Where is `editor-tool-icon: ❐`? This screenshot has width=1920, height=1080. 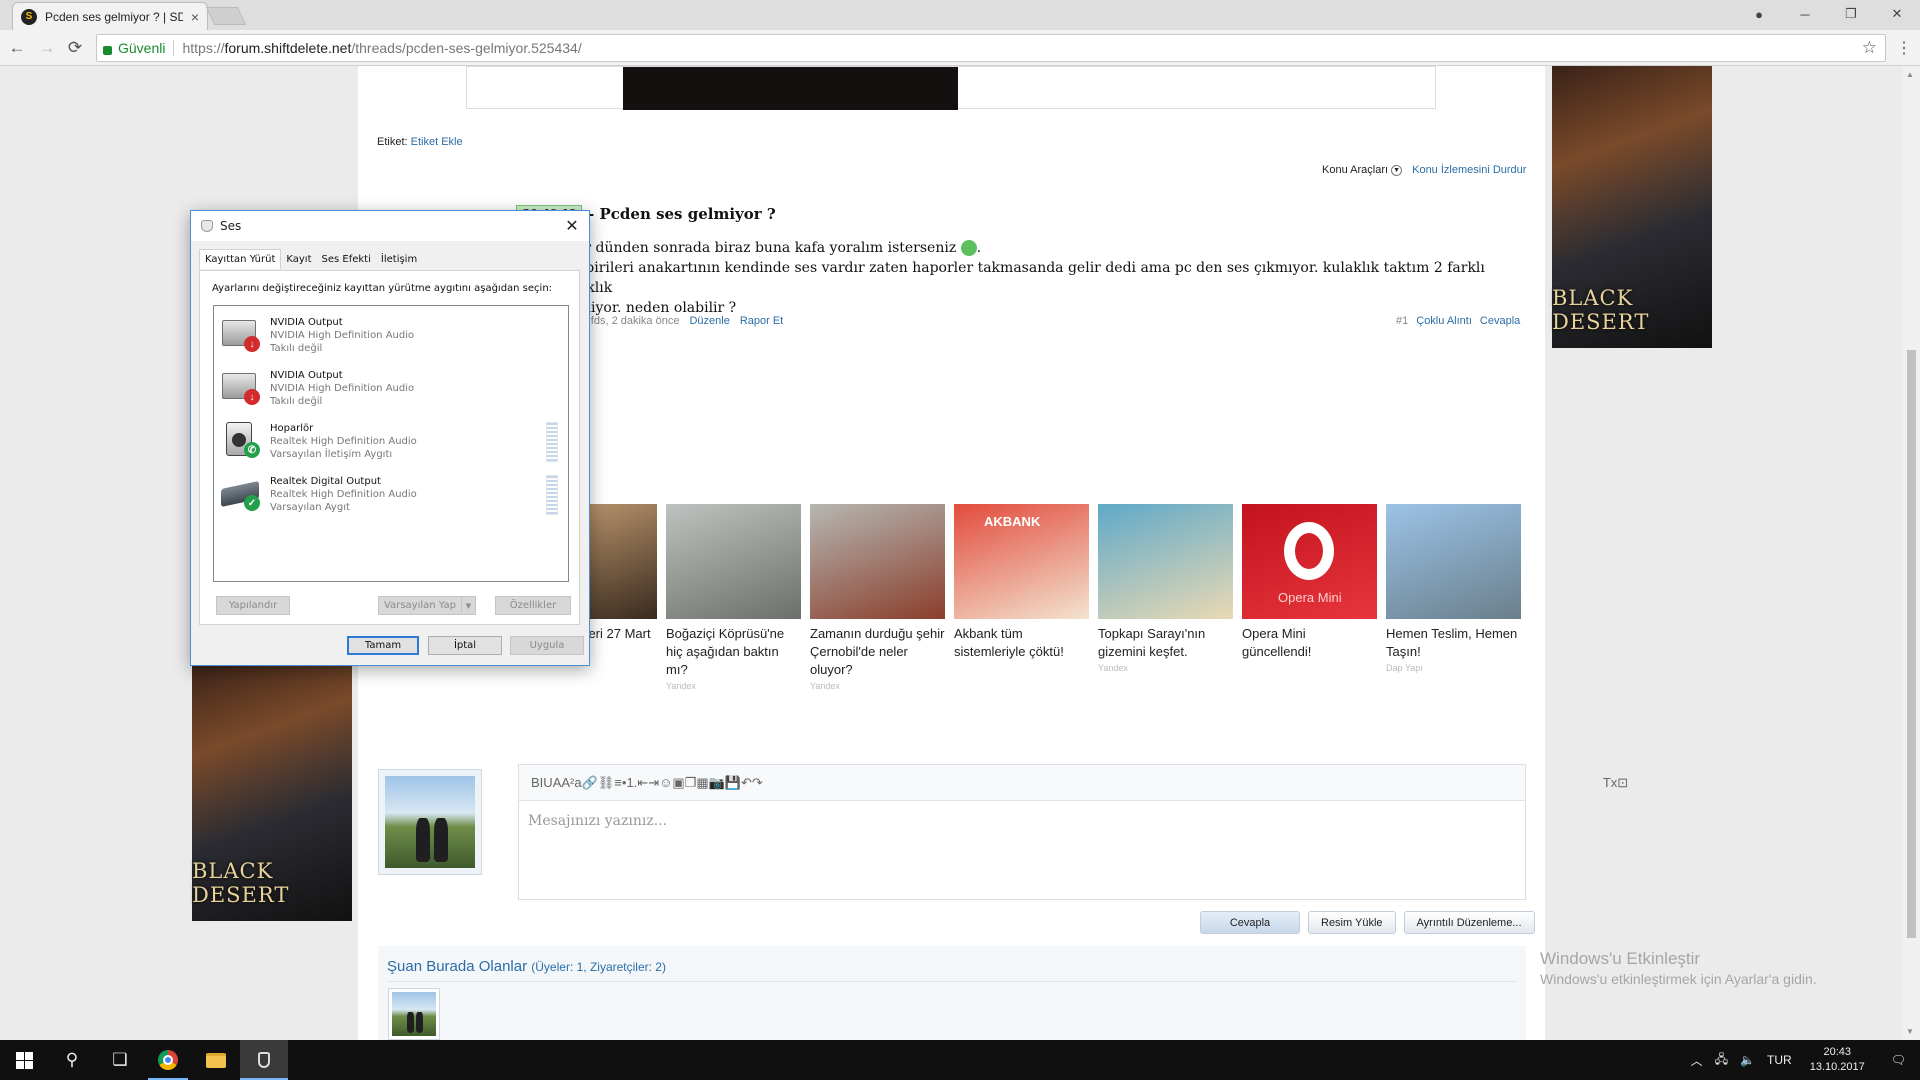
editor-tool-icon: ❐ is located at coordinates (691, 783).